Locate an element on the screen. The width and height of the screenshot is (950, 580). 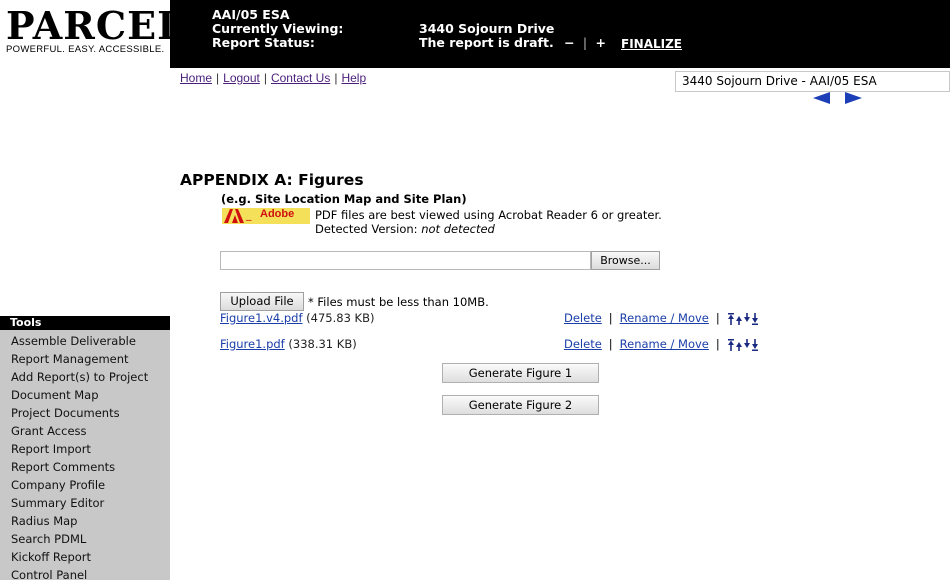
detected-label: Detected Version: is located at coordinates (366, 229).